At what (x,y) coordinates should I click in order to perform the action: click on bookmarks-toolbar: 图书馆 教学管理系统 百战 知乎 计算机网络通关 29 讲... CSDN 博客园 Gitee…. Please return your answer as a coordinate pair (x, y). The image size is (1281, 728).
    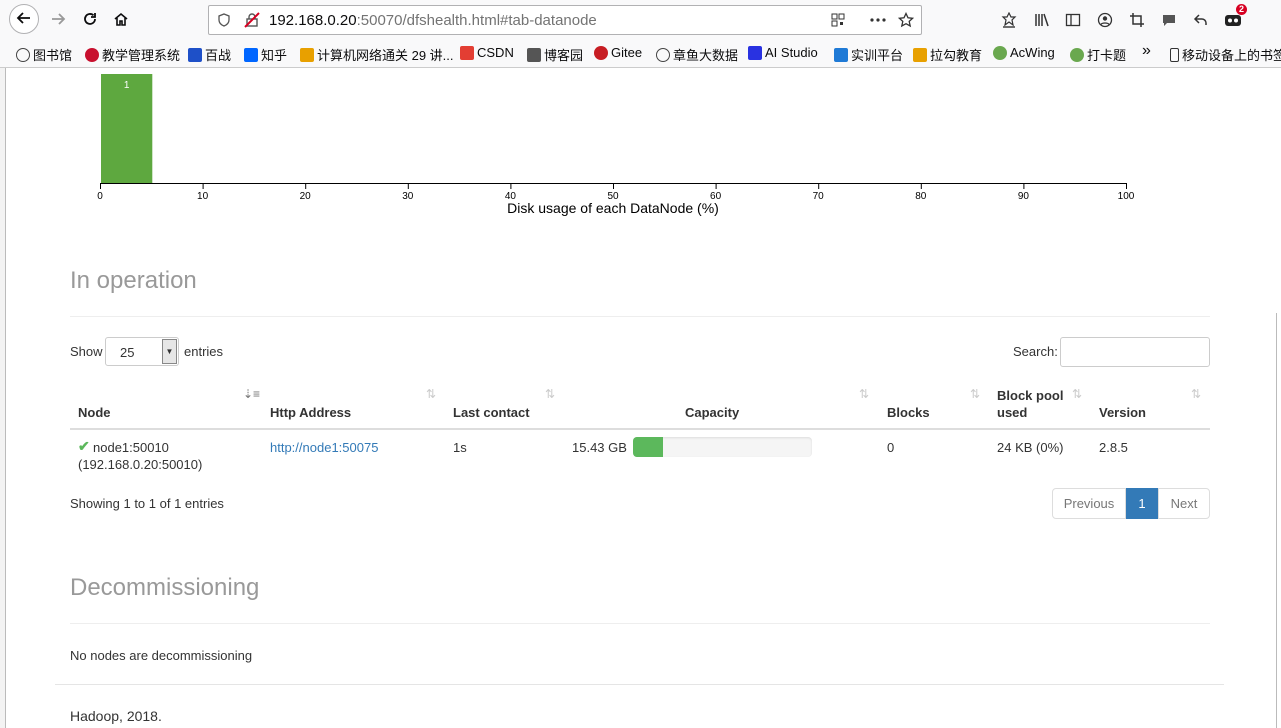
    Looking at the image, I should click on (640, 54).